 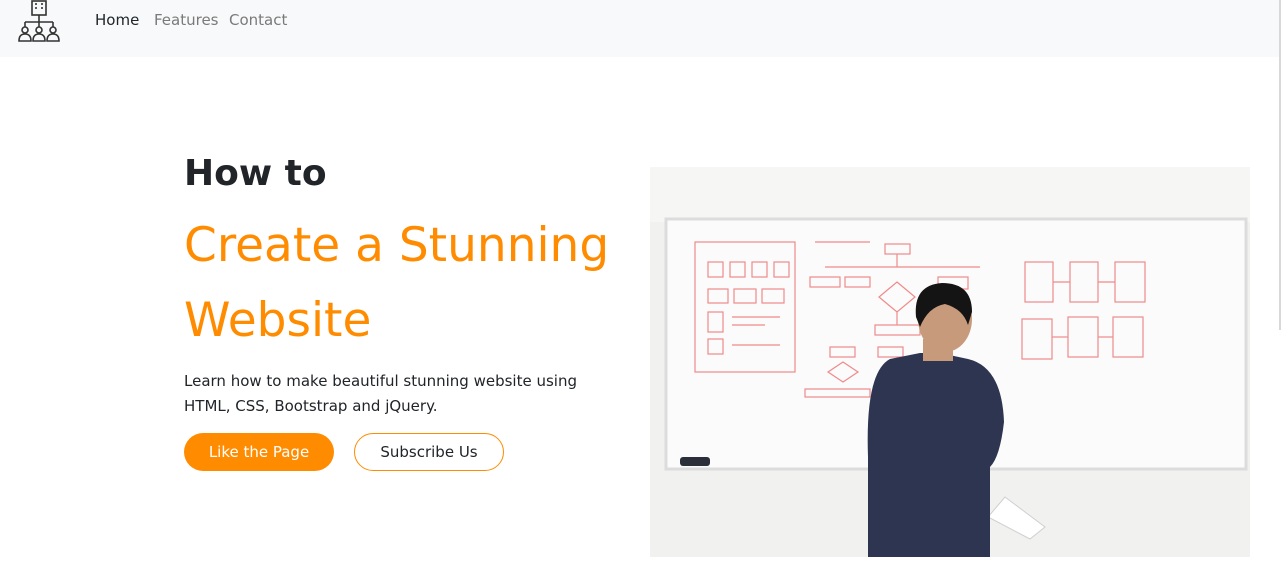 I want to click on logo-icon, so click(x=39, y=22).